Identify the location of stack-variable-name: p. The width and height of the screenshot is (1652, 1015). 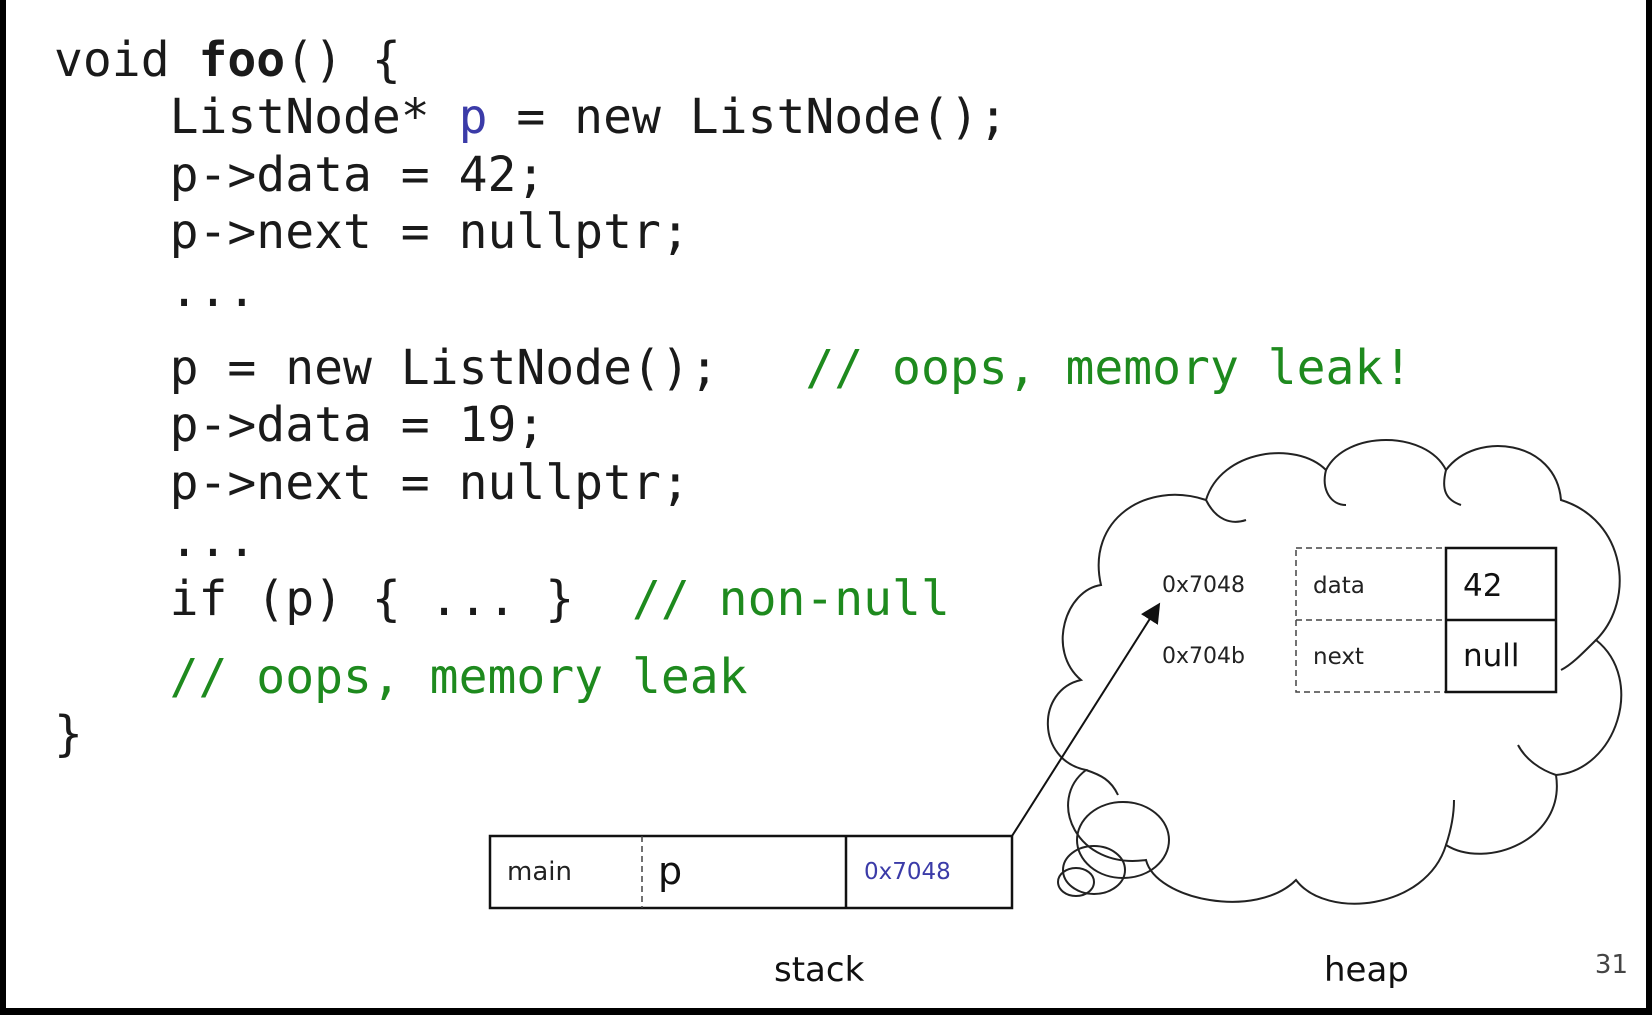
(670, 871).